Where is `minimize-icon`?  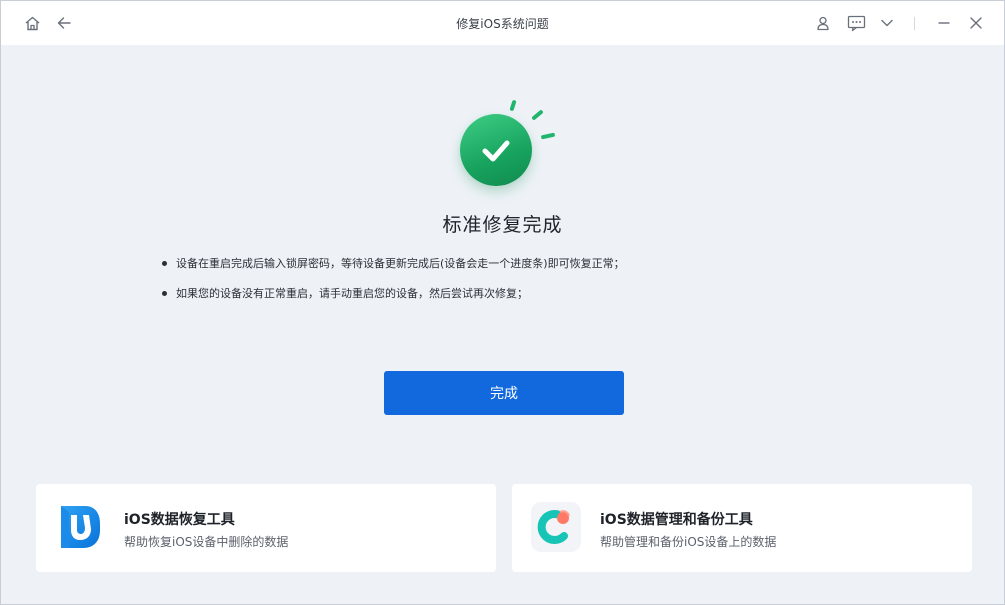
minimize-icon is located at coordinates (944, 23).